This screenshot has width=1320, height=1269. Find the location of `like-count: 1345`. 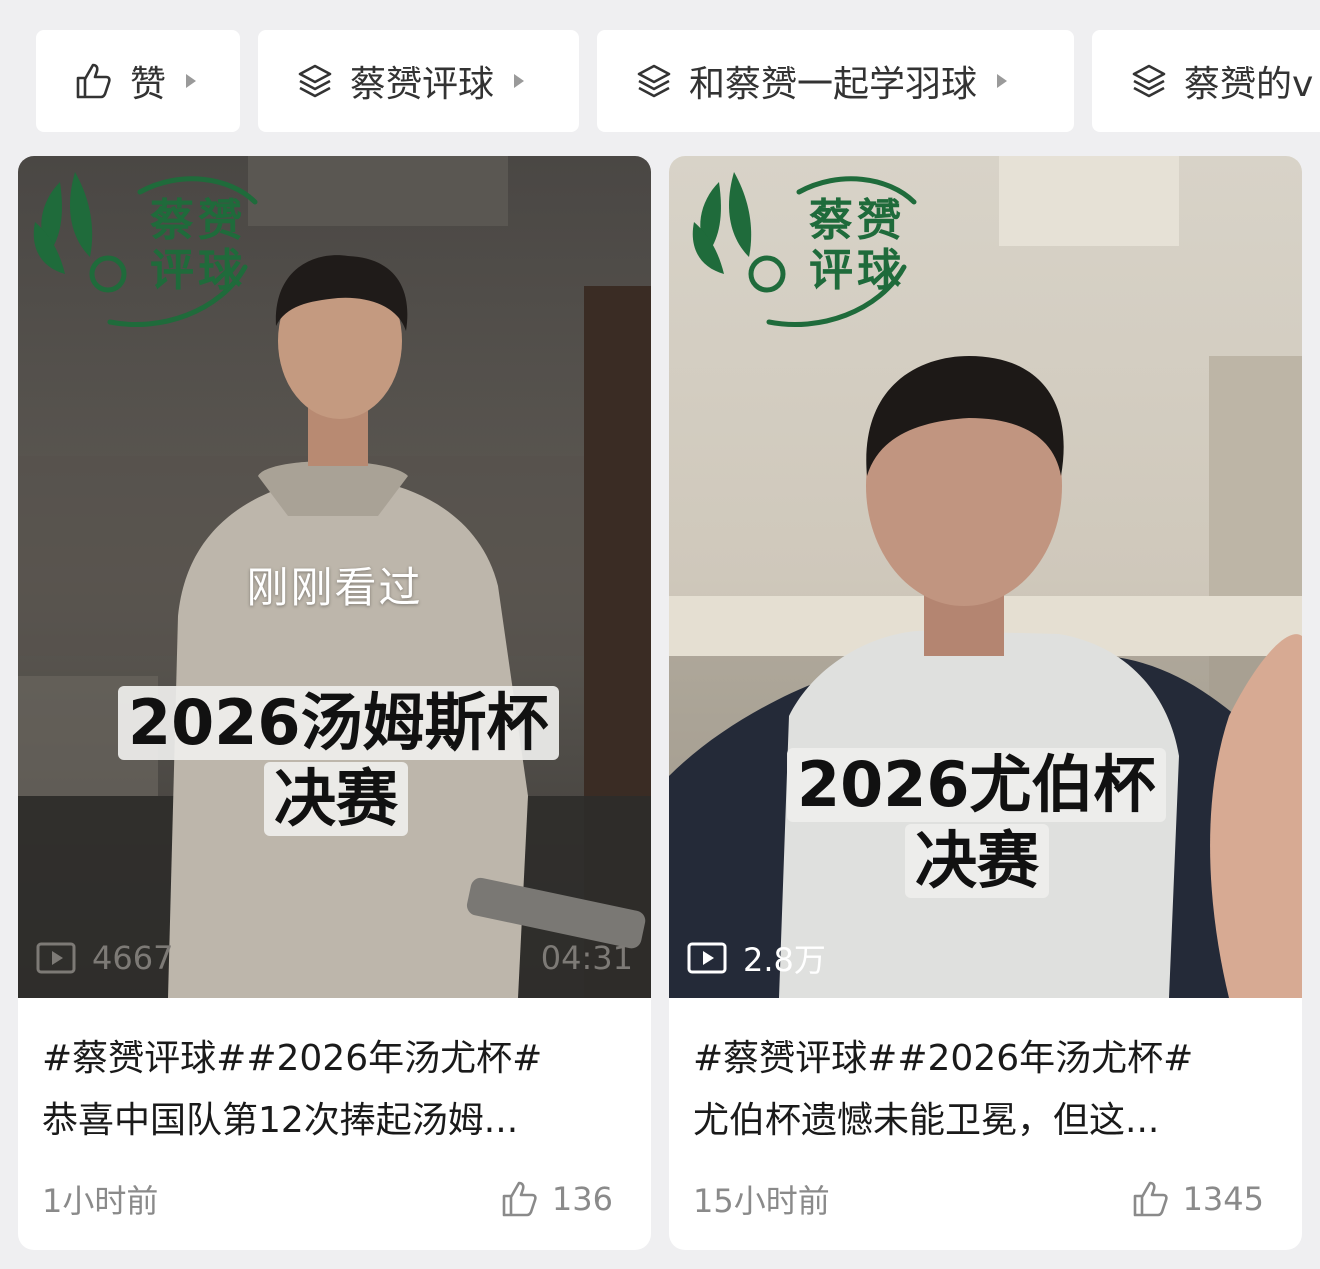

like-count: 1345 is located at coordinates (1223, 1199).